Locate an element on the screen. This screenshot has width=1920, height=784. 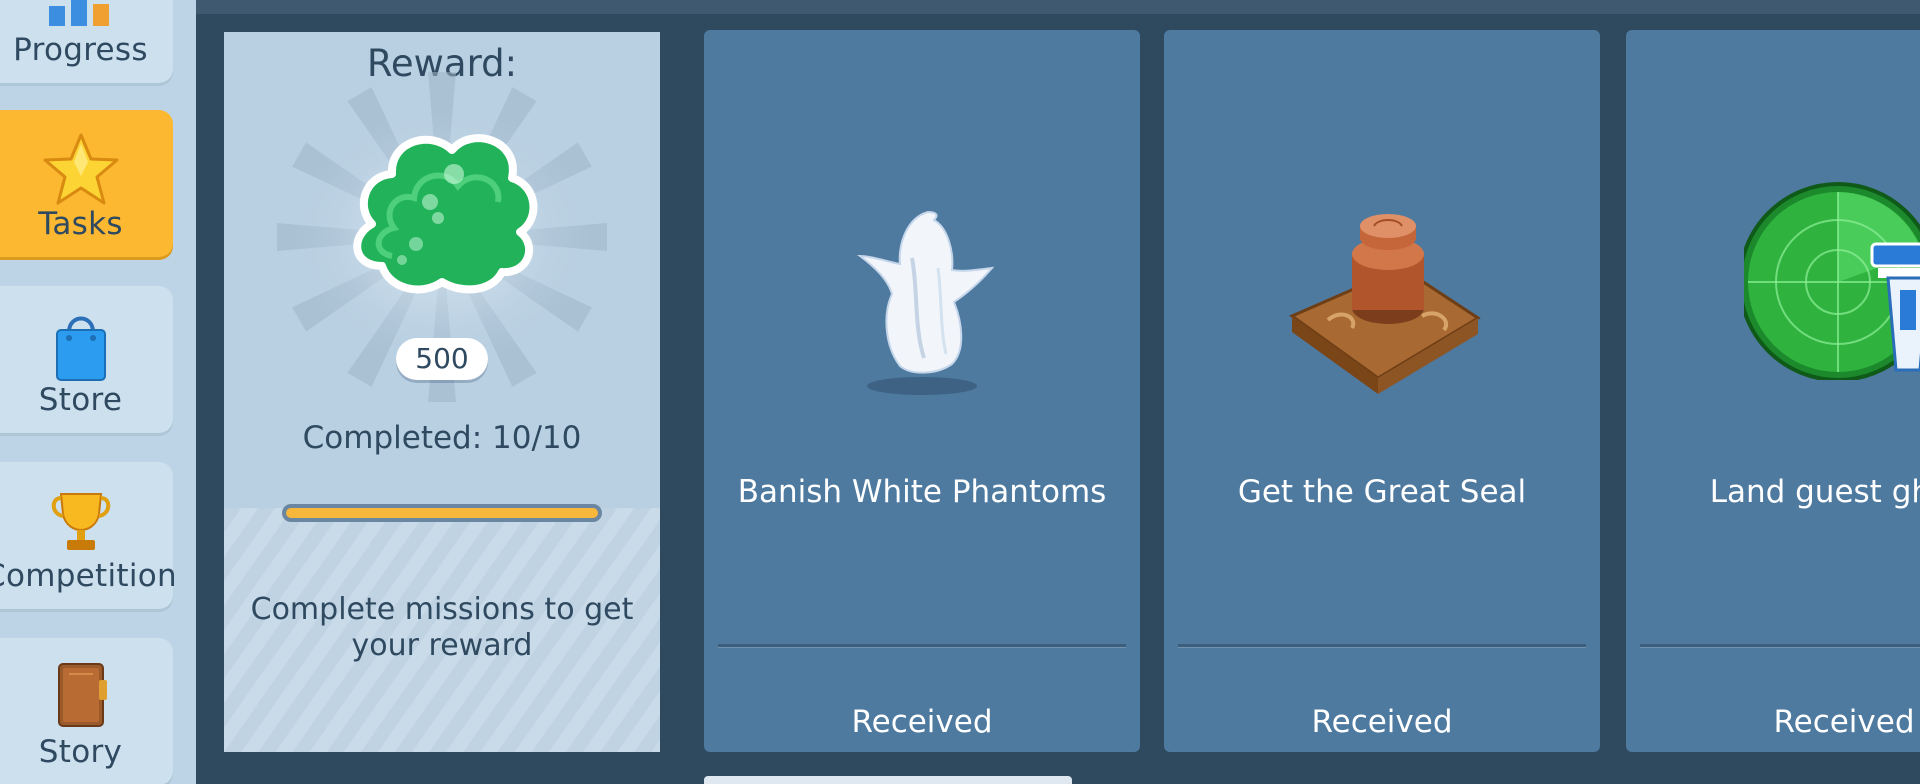
task-card-land-guest-ghost: Land guest ghost Received is located at coordinates (1773, 391).